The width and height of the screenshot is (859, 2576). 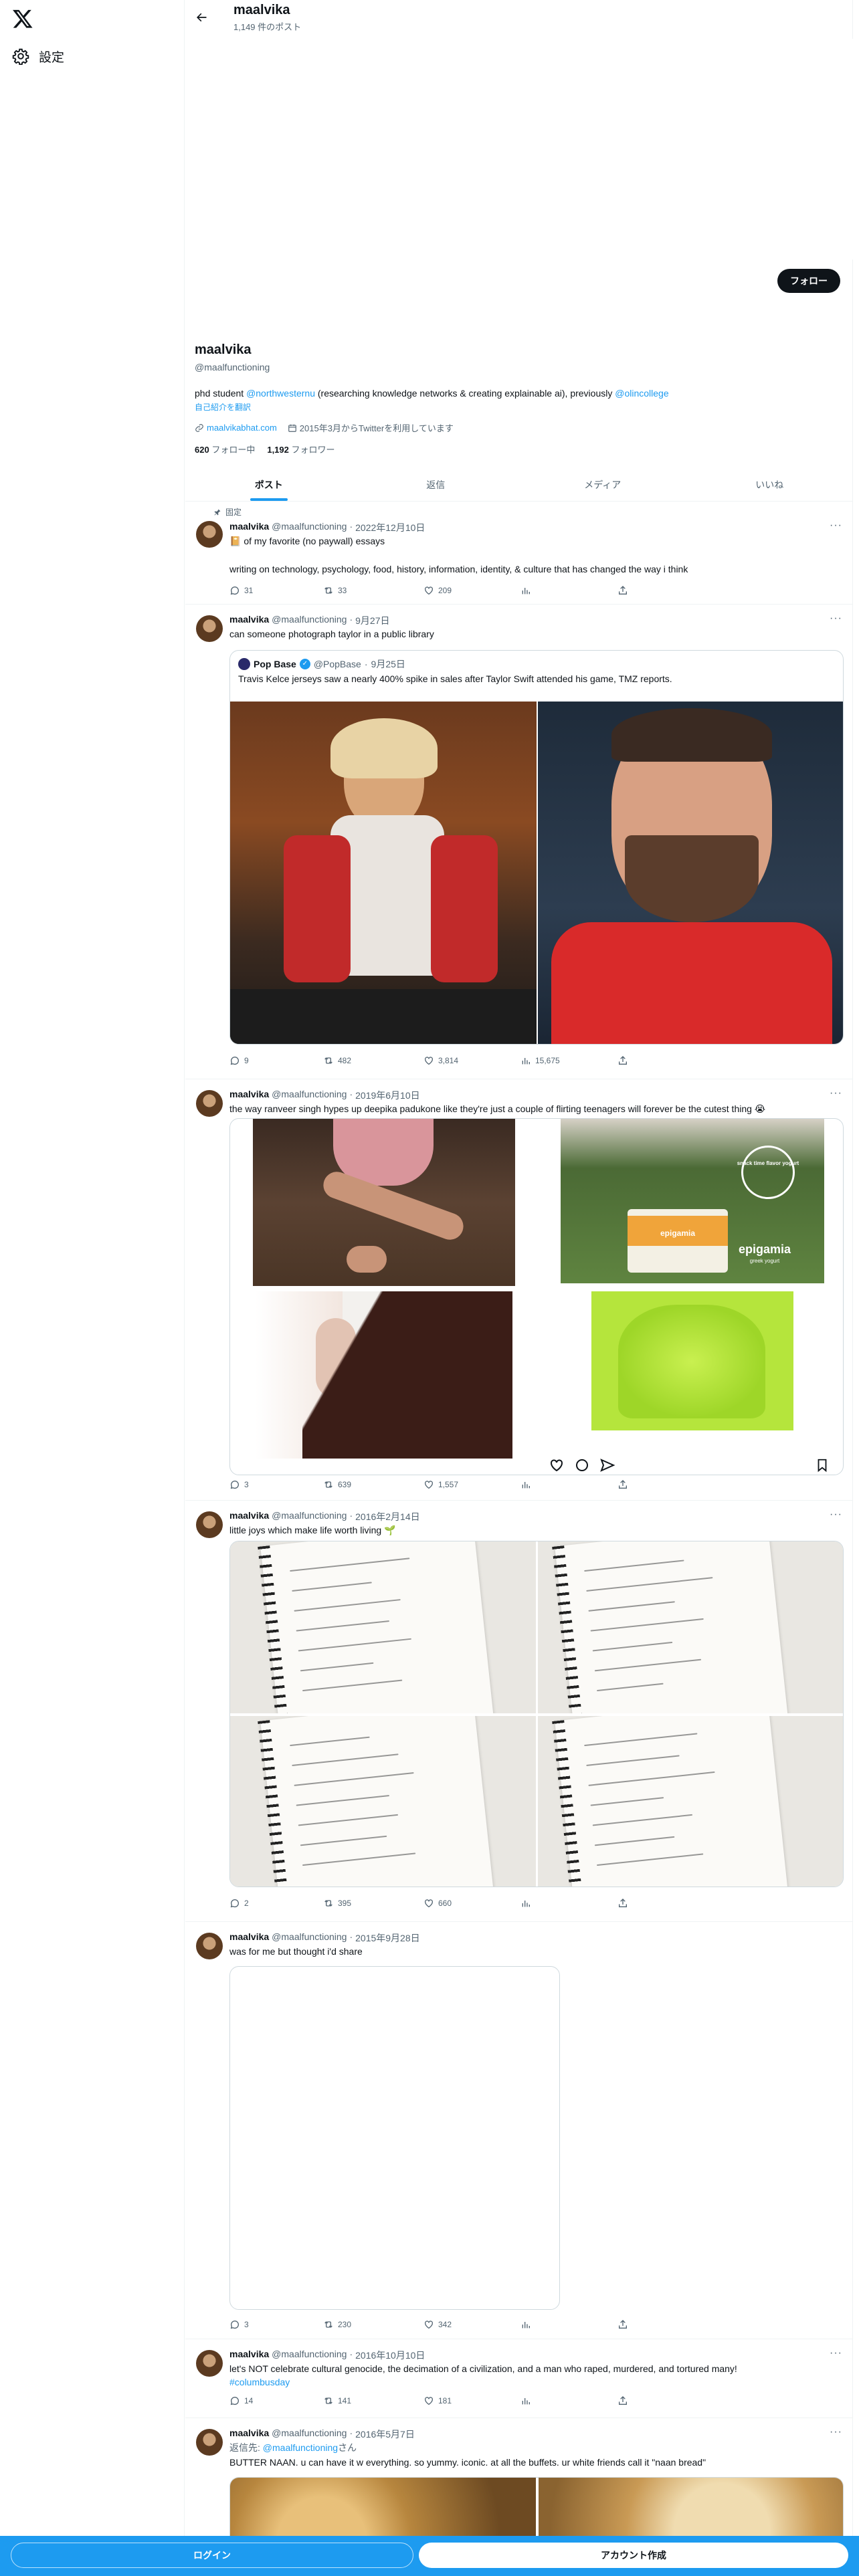 What do you see at coordinates (438, 2324) in the screenshot?
I see `like-button: 342` at bounding box center [438, 2324].